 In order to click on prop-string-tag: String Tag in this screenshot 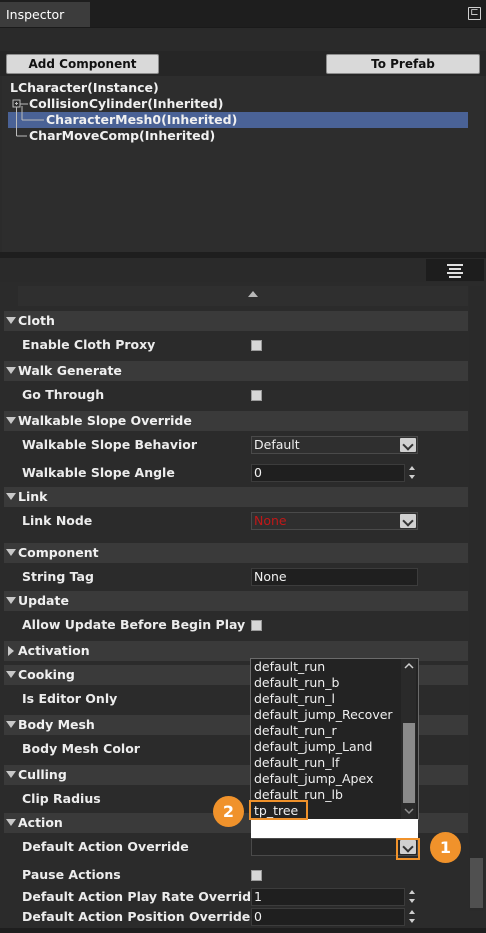, I will do `click(58, 576)`.